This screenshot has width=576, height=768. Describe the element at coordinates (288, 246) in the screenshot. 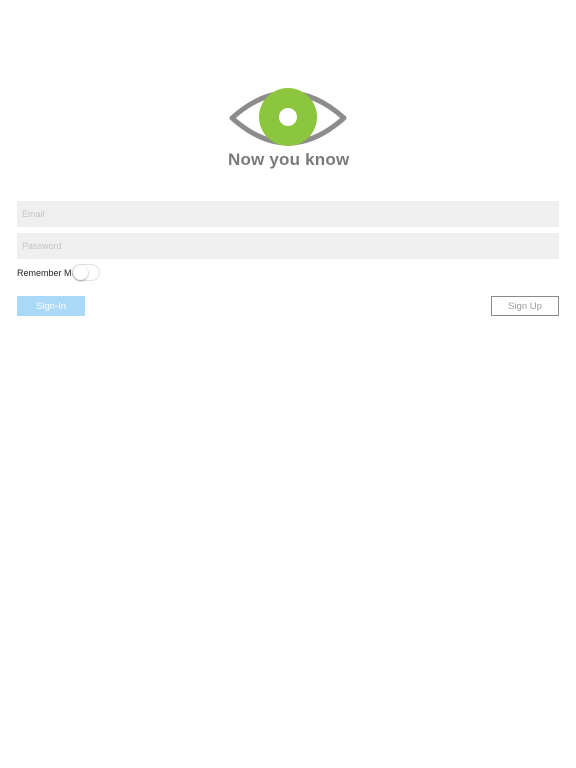

I see `password-field` at that location.